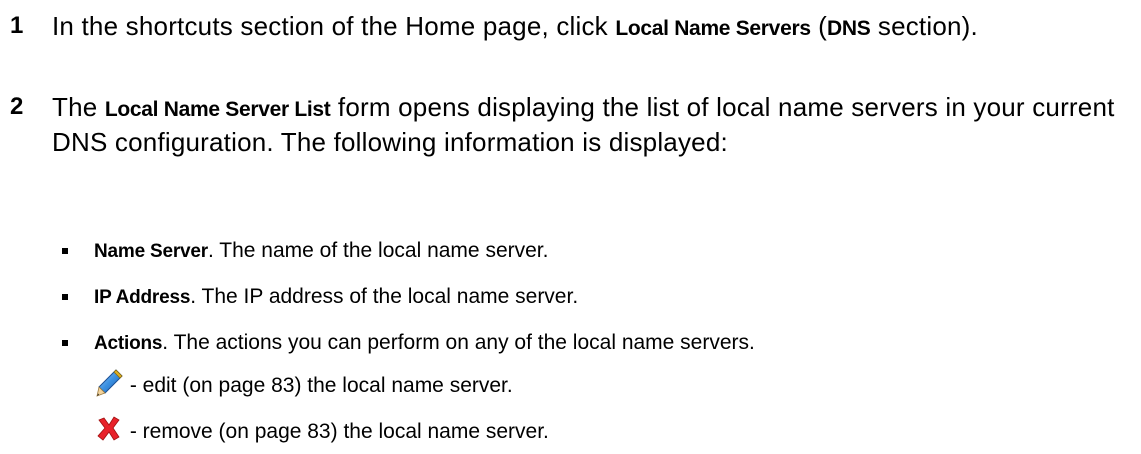 This screenshot has width=1141, height=454. I want to click on pencil-icon, so click(109, 383).